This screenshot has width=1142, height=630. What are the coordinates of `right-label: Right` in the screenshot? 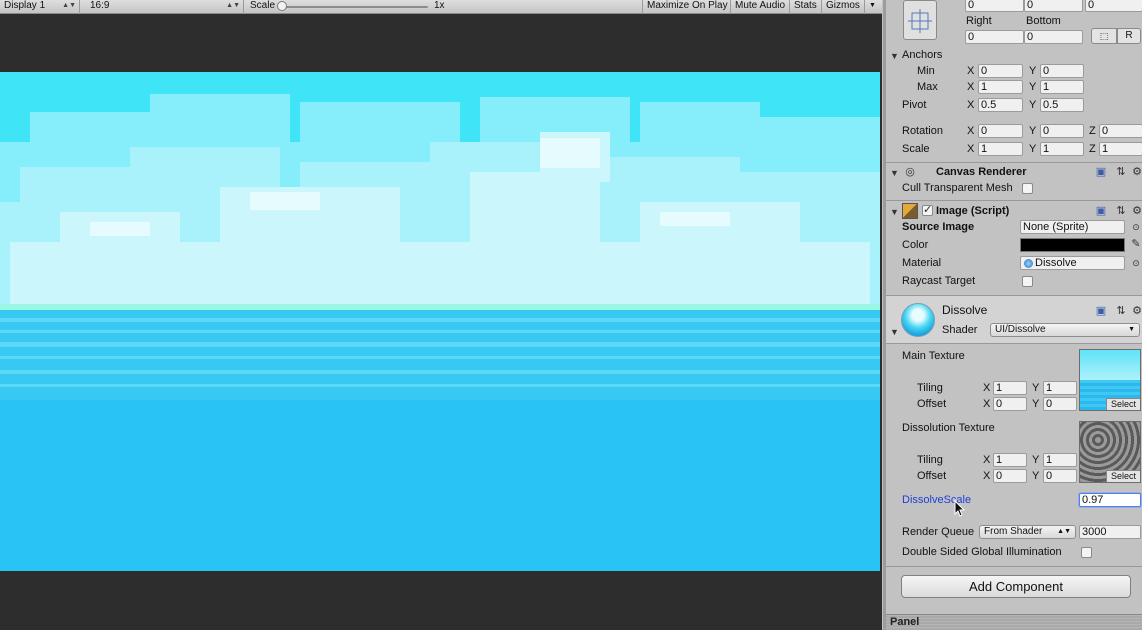 It's located at (979, 21).